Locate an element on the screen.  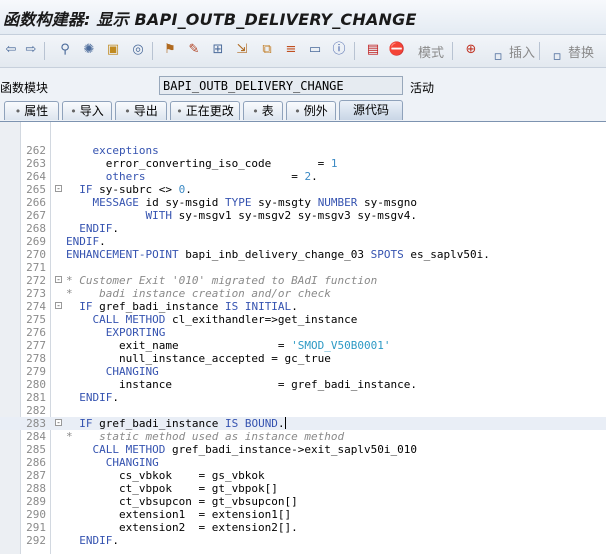
tab-import: • 导入 is located at coordinates (87, 110).